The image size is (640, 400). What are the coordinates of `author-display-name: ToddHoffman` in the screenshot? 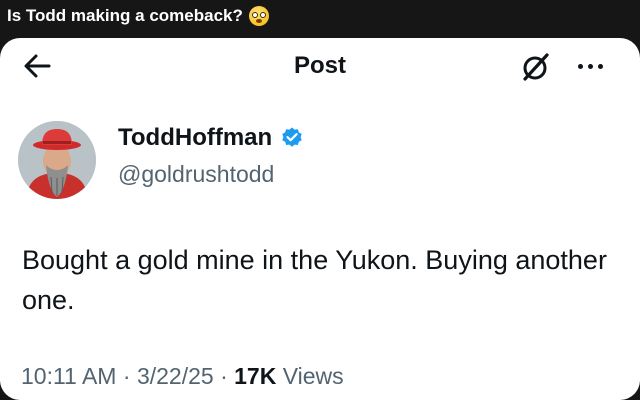 It's located at (195, 138).